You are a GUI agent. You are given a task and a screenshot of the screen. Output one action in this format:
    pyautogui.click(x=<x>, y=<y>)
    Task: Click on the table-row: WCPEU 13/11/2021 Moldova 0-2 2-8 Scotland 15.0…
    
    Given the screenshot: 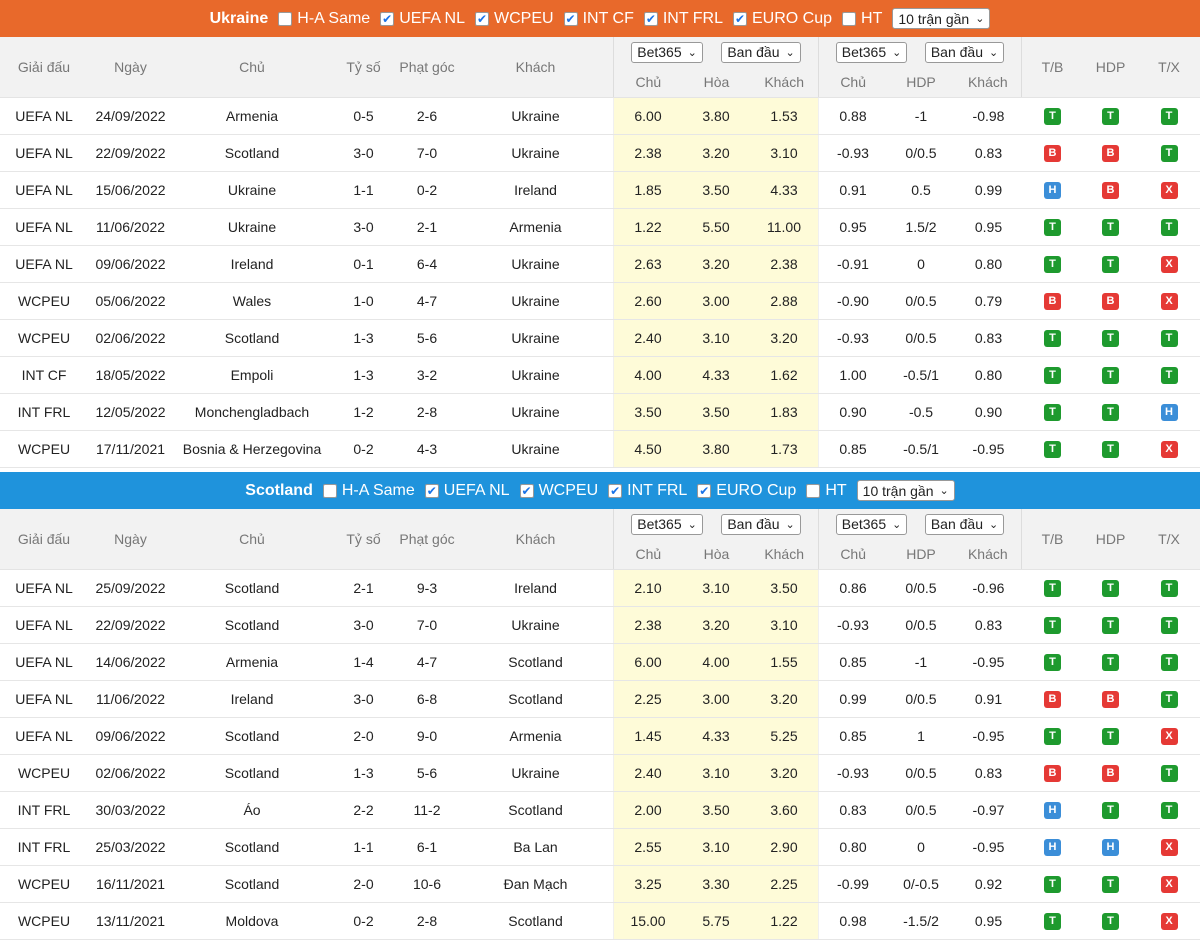 What is the action you would take?
    pyautogui.click(x=600, y=921)
    